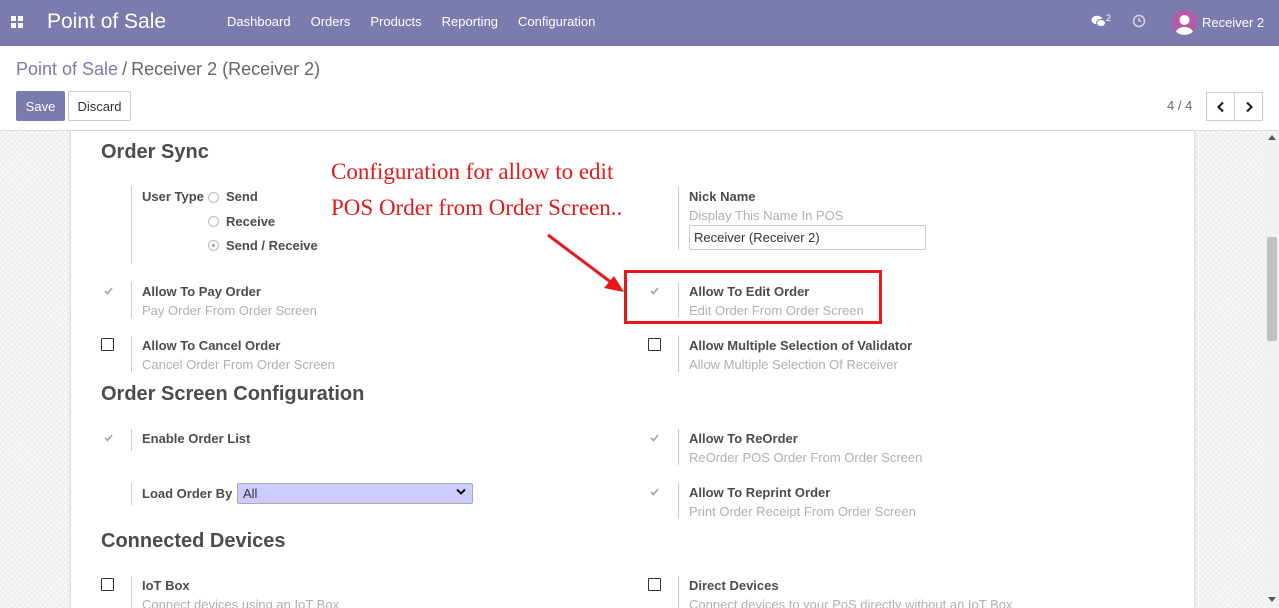 This screenshot has height=608, width=1279. I want to click on allow-pay-label: Allow To Pay Order, so click(201, 291).